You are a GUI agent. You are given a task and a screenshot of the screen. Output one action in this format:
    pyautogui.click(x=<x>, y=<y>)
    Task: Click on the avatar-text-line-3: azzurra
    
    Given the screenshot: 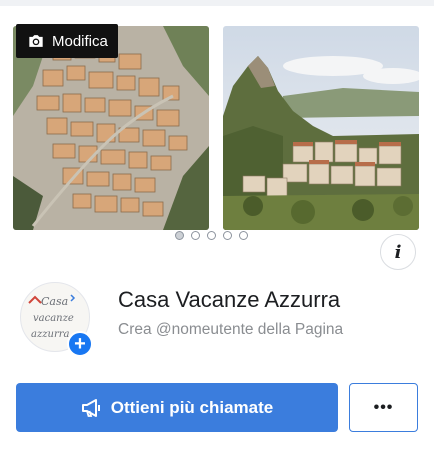 What is the action you would take?
    pyautogui.click(x=50, y=334)
    